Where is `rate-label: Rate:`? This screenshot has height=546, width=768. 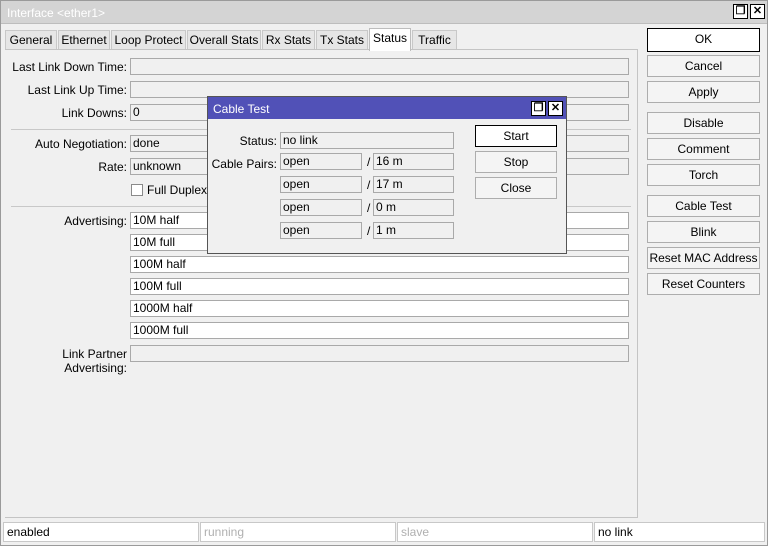
rate-label: Rate: is located at coordinates (112, 167).